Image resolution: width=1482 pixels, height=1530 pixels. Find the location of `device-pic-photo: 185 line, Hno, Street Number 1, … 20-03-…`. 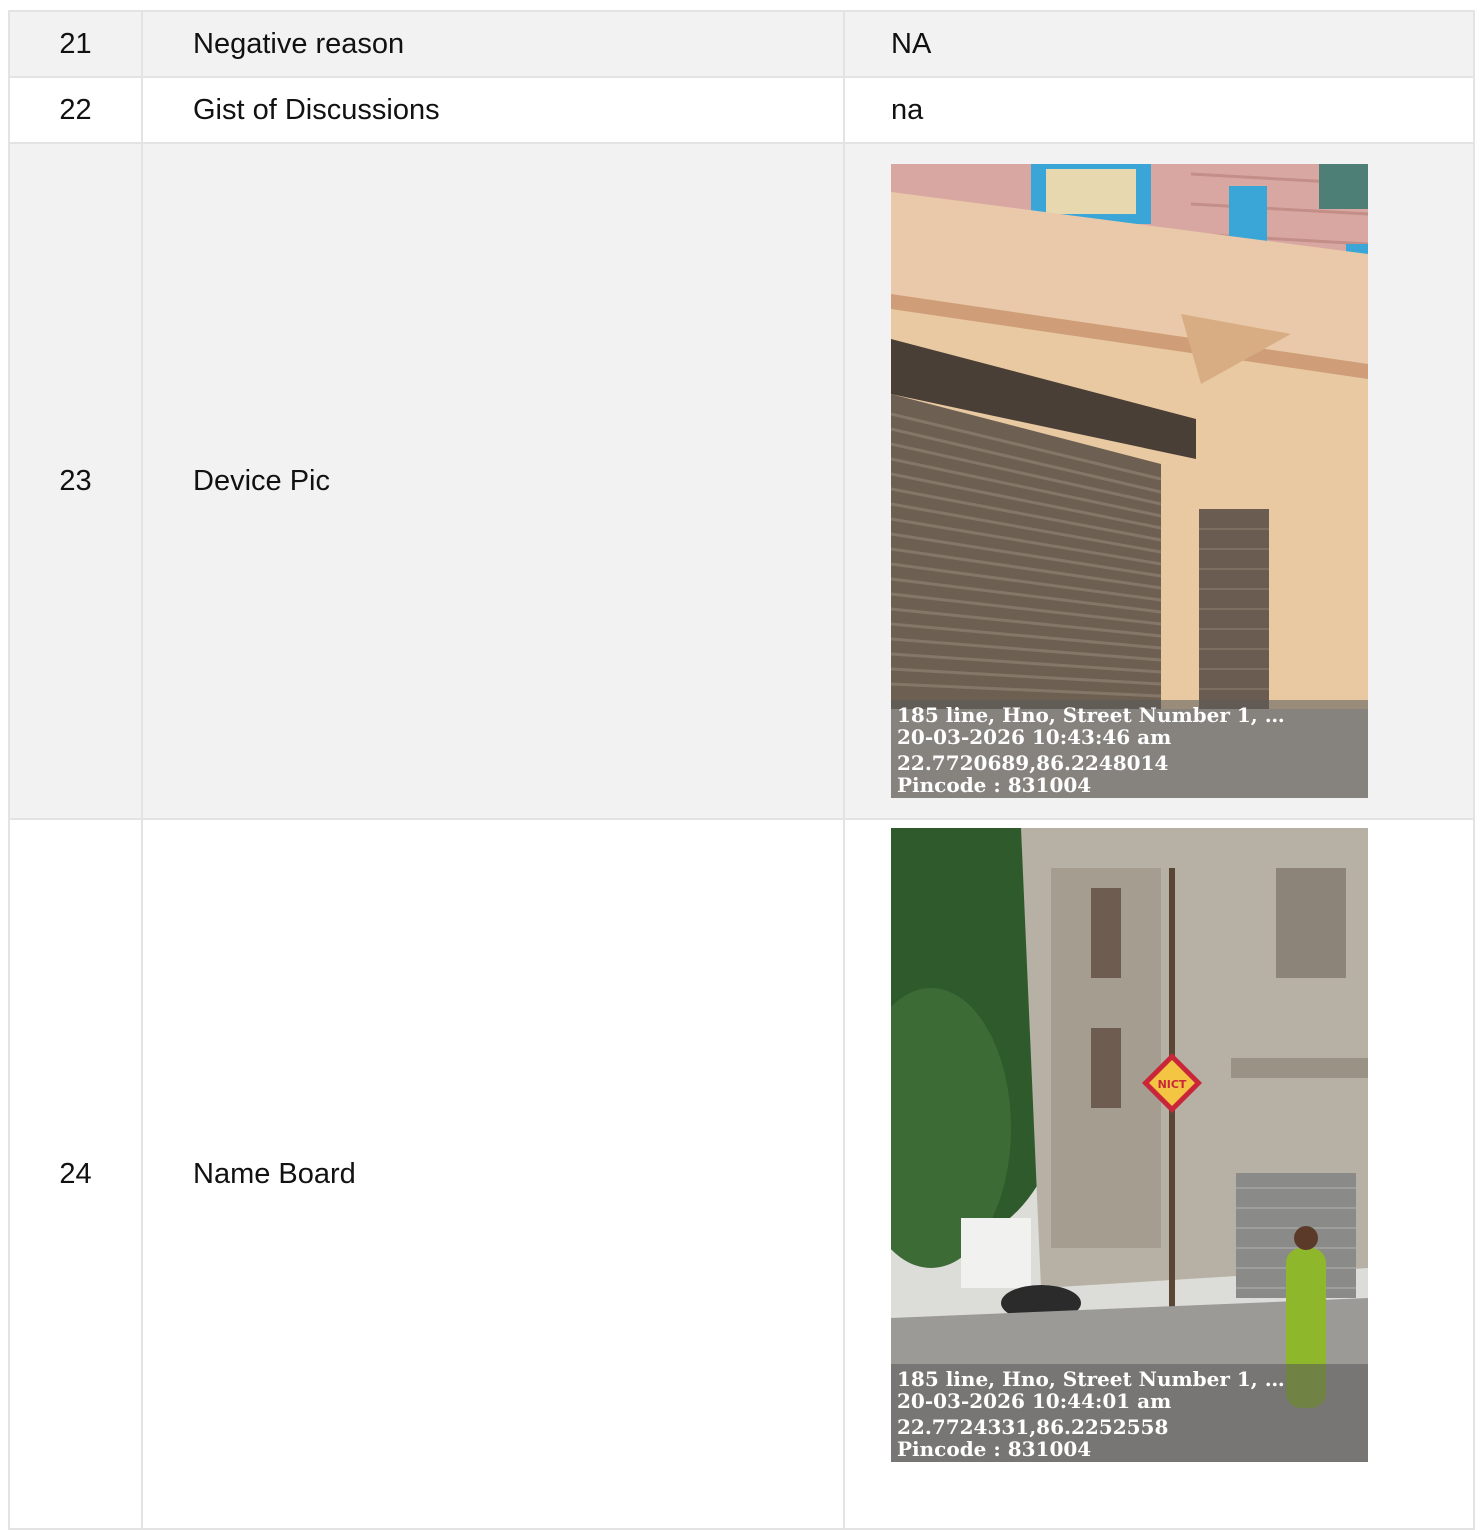

device-pic-photo: 185 line, Hno, Street Number 1, … 20-03-… is located at coordinates (1129, 481).